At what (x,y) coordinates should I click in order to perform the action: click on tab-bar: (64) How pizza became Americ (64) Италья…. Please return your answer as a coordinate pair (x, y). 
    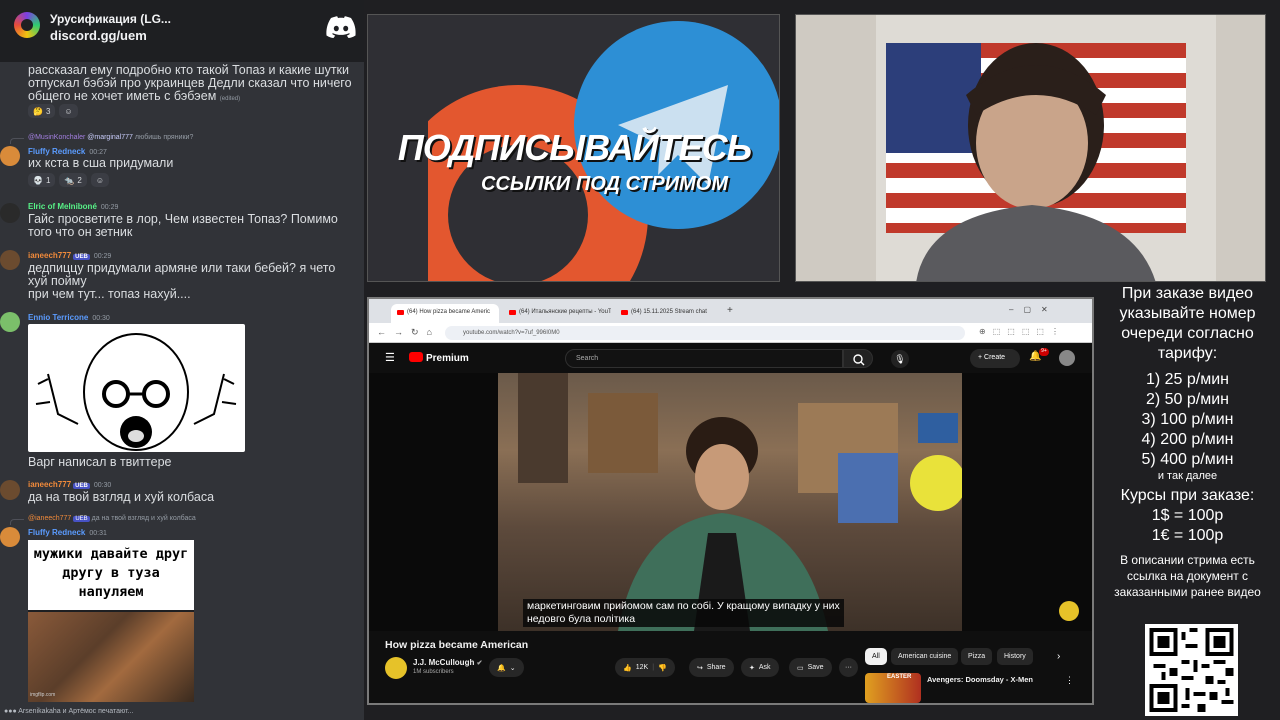
    Looking at the image, I should click on (730, 311).